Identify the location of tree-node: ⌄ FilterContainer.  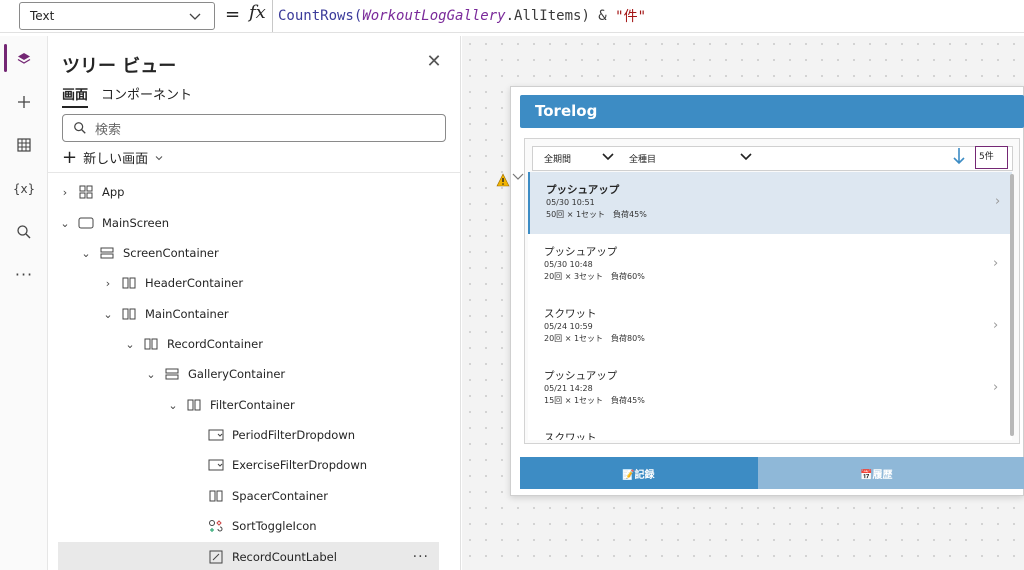
(230, 405).